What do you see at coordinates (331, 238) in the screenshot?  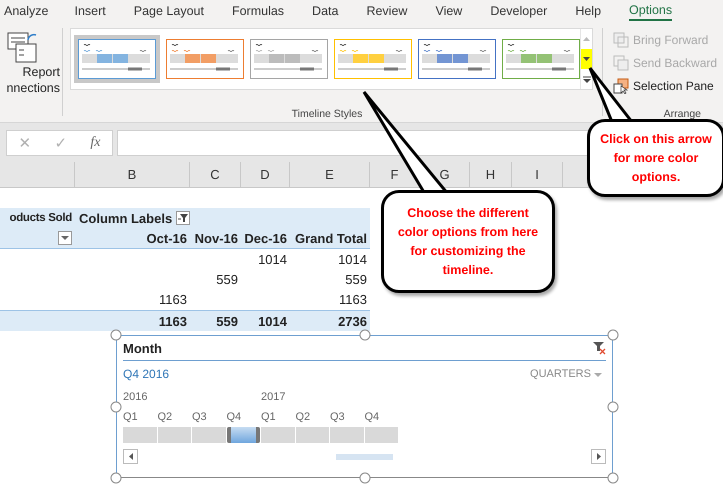 I see `column-heading: Grand Total` at bounding box center [331, 238].